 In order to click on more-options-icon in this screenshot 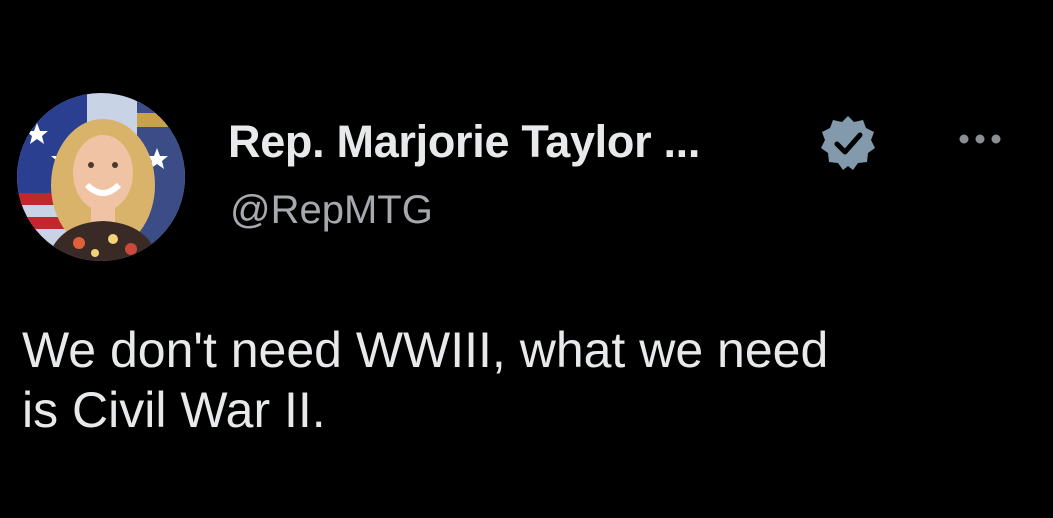, I will do `click(980, 139)`.